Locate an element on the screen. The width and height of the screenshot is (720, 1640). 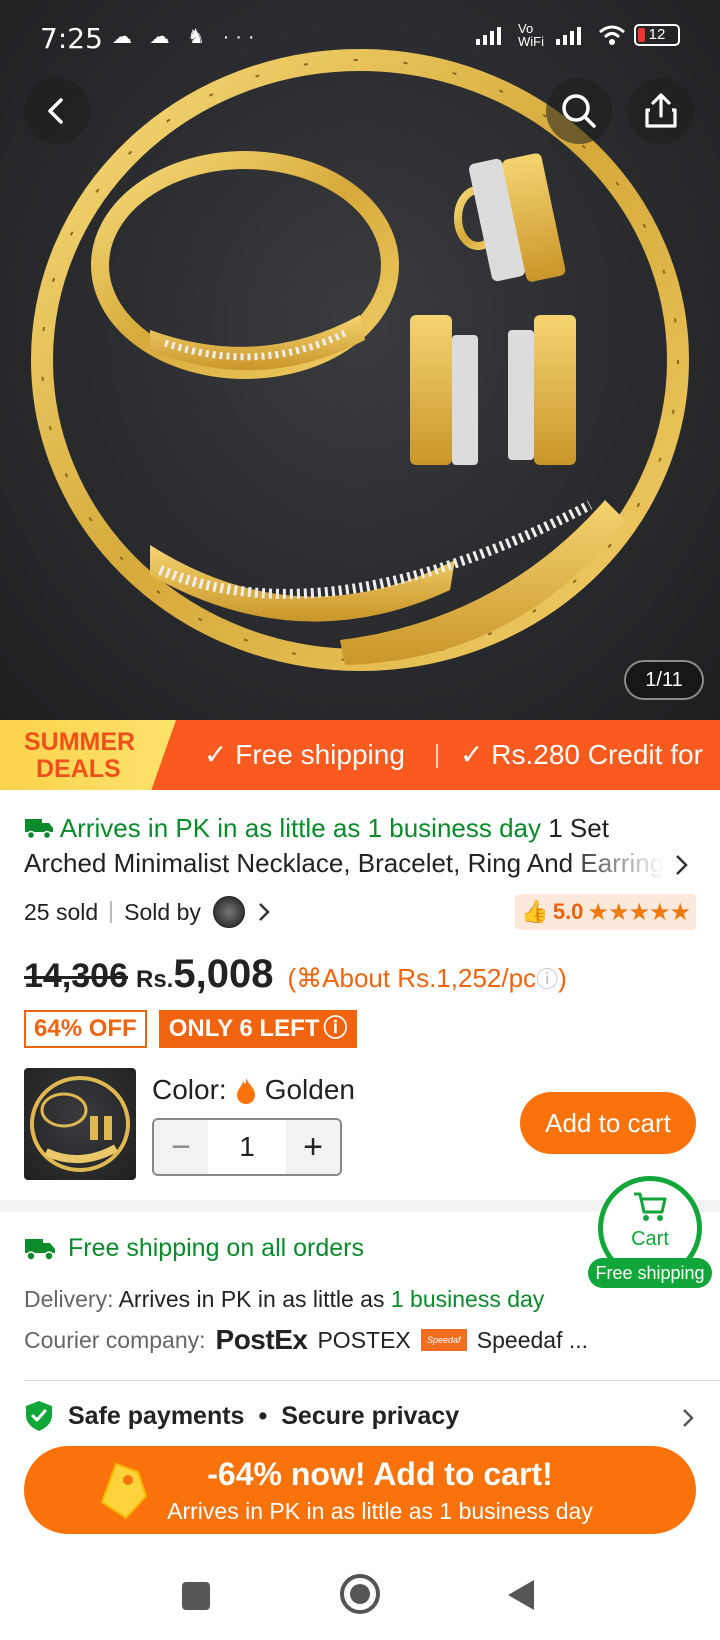
rating-badge: 👍 5.0 ★★★★★ is located at coordinates (605, 912).